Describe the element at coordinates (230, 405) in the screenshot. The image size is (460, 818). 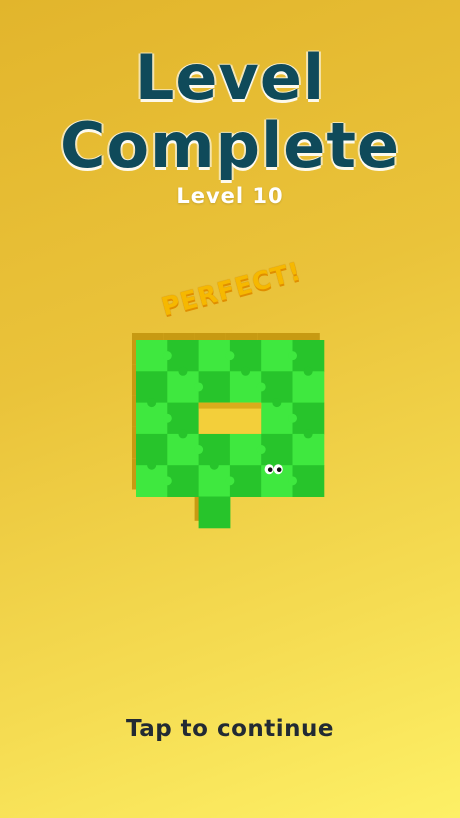
I see `board-hole-edge` at that location.